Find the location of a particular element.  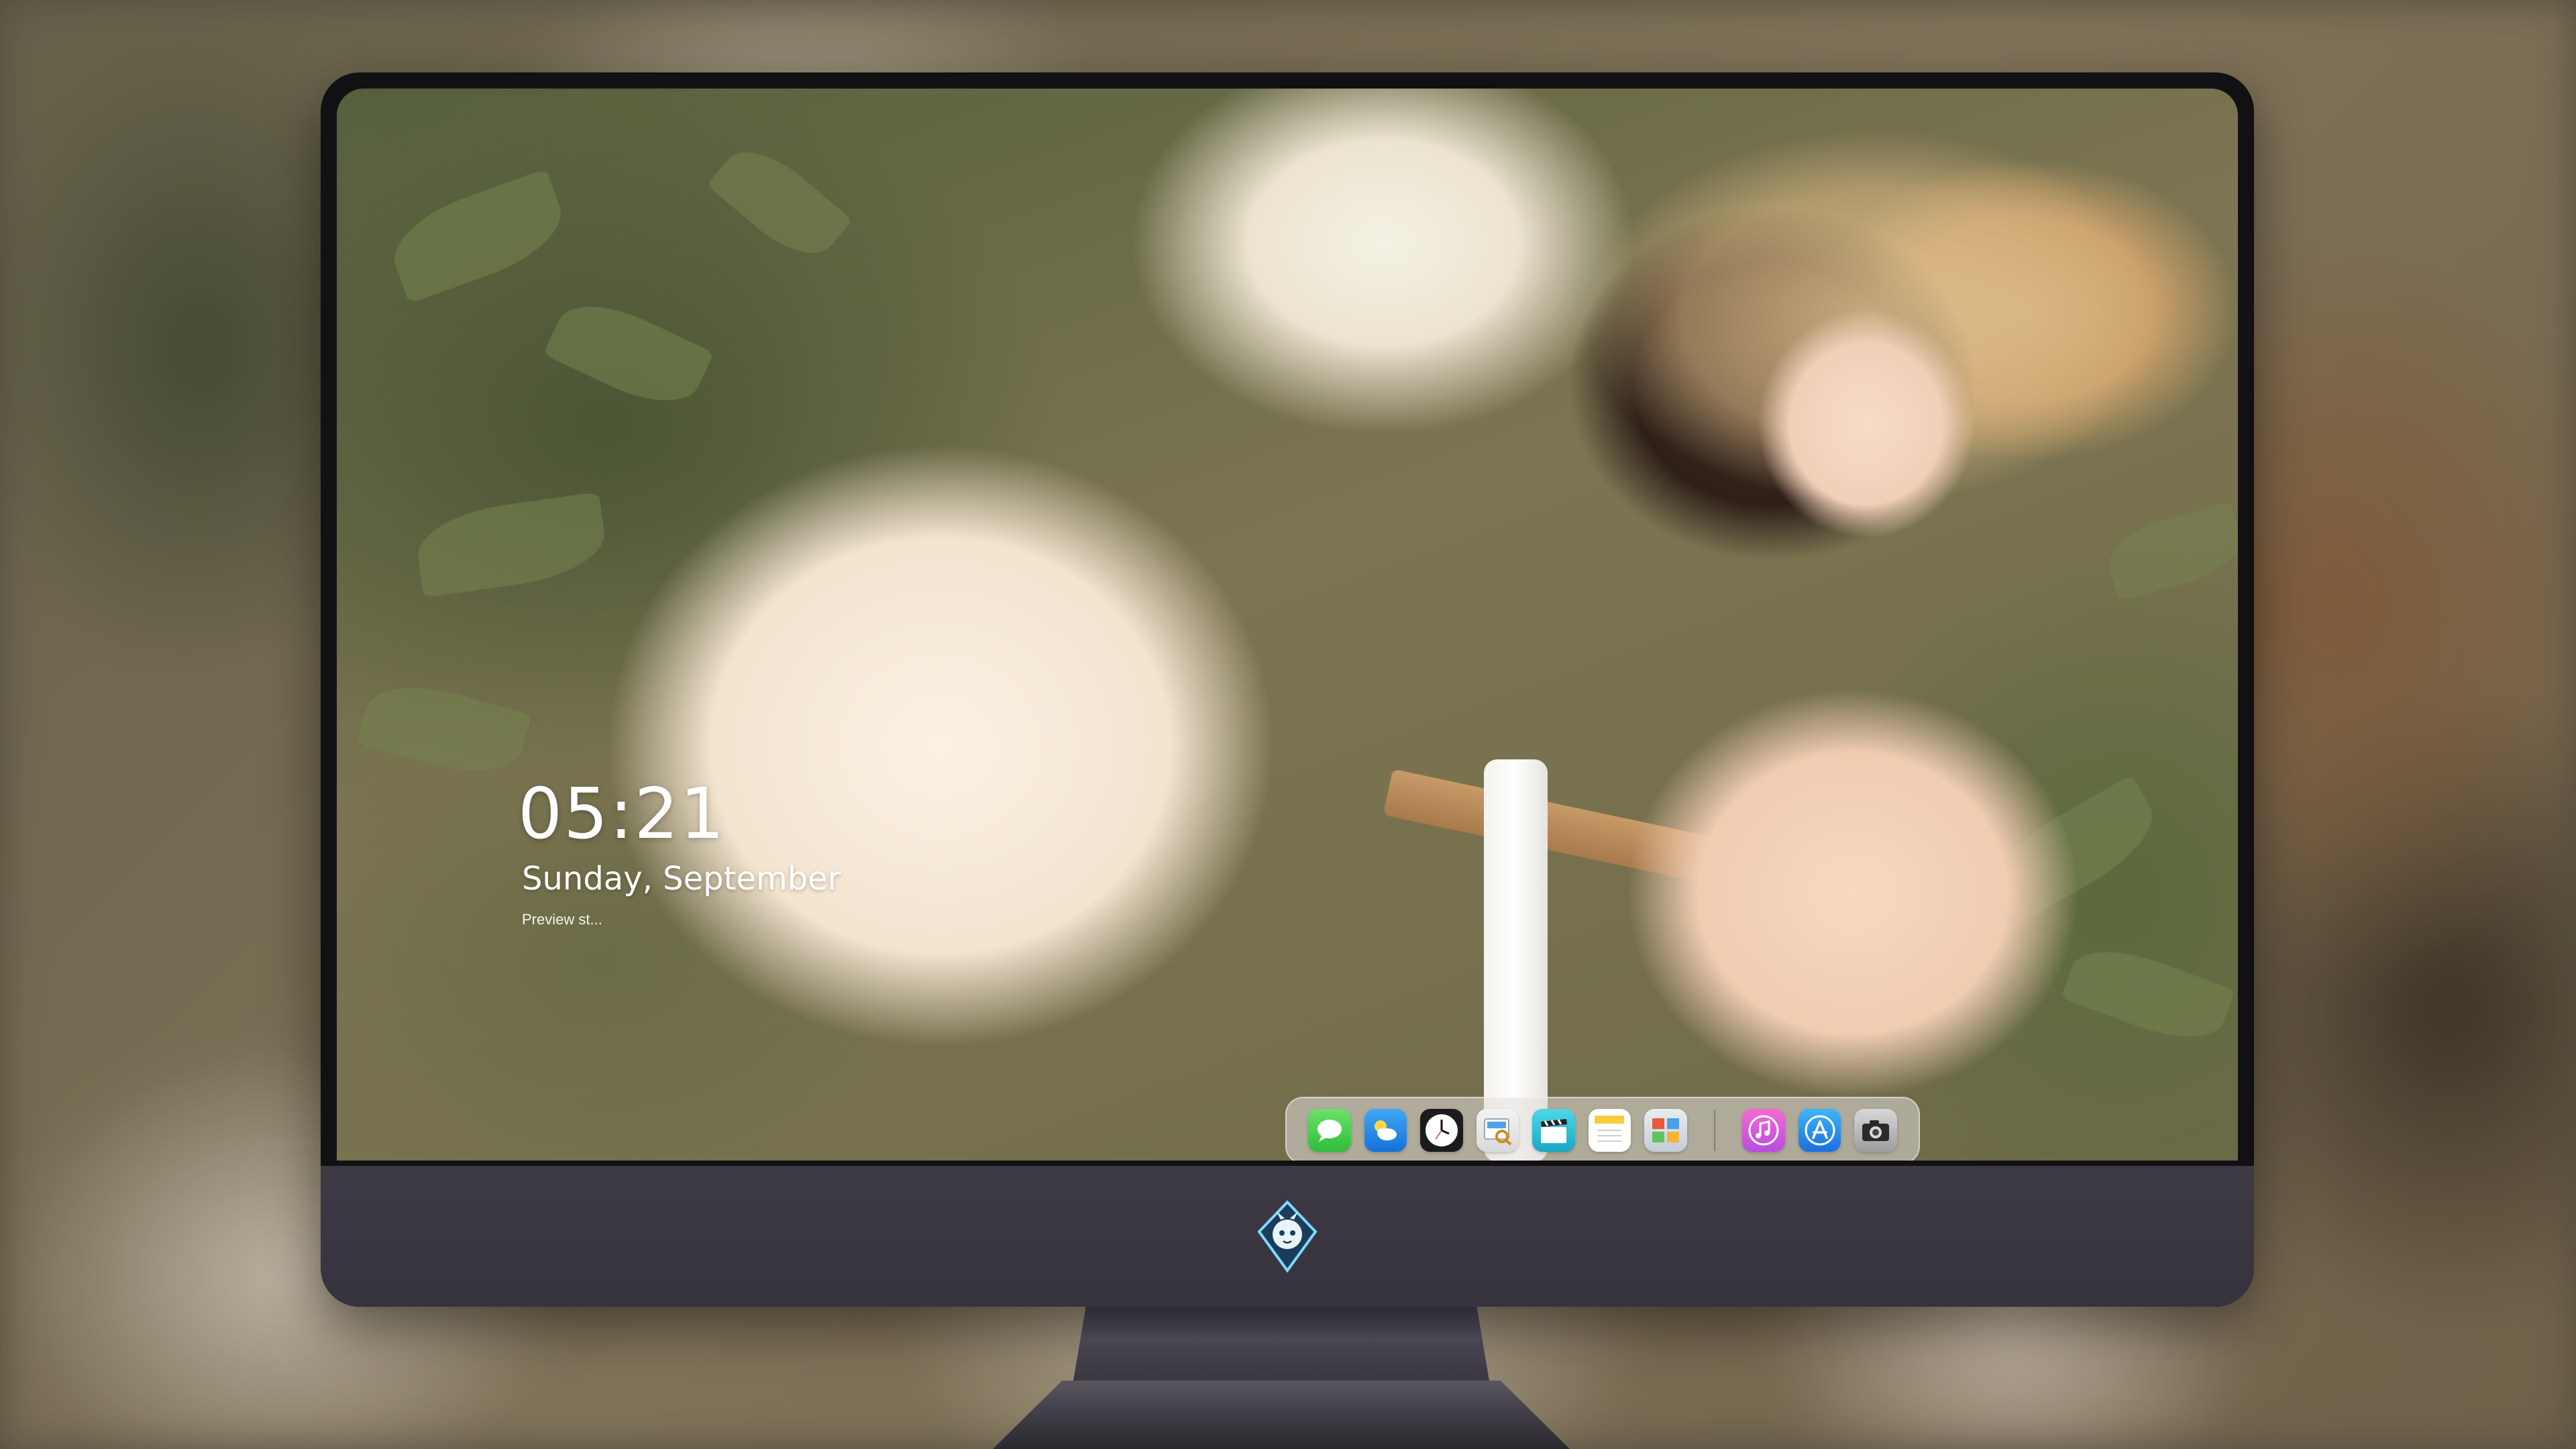

dock-item-weather is located at coordinates (1385, 1130).